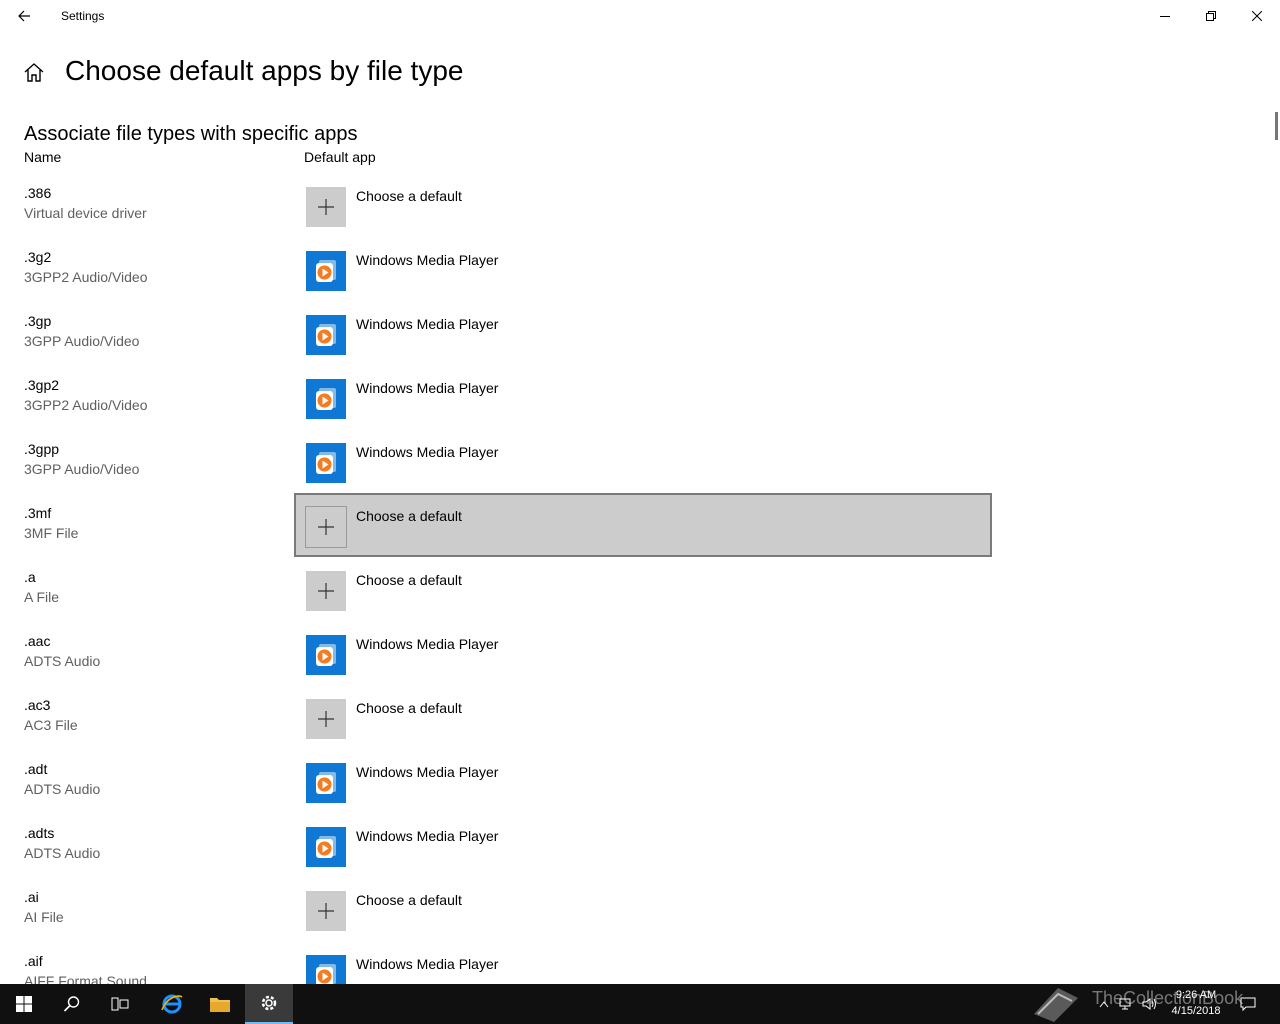  I want to click on file-type-description: AC3 File, so click(51, 725).